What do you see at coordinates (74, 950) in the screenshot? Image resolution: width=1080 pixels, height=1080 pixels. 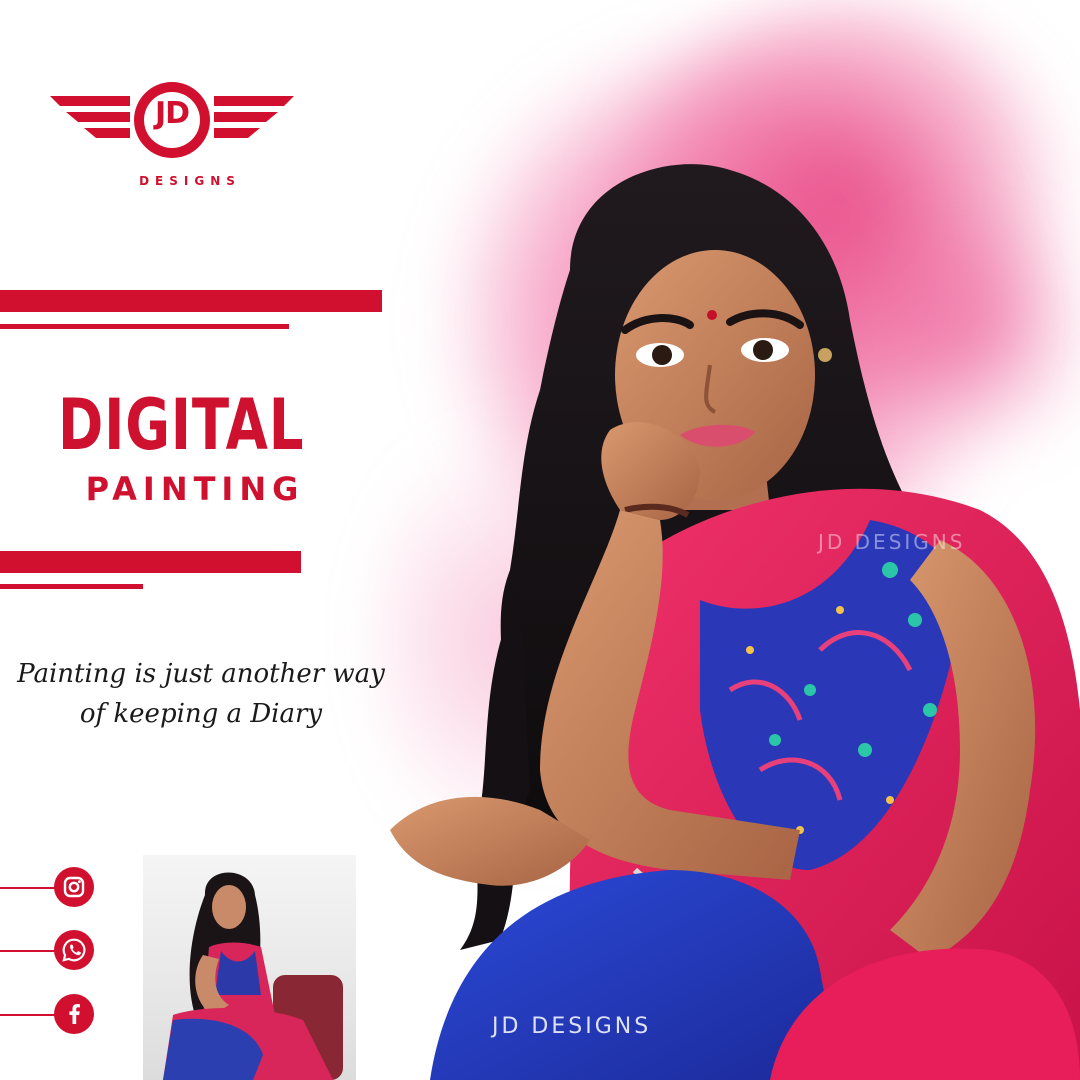 I see `whatsapp-icon` at bounding box center [74, 950].